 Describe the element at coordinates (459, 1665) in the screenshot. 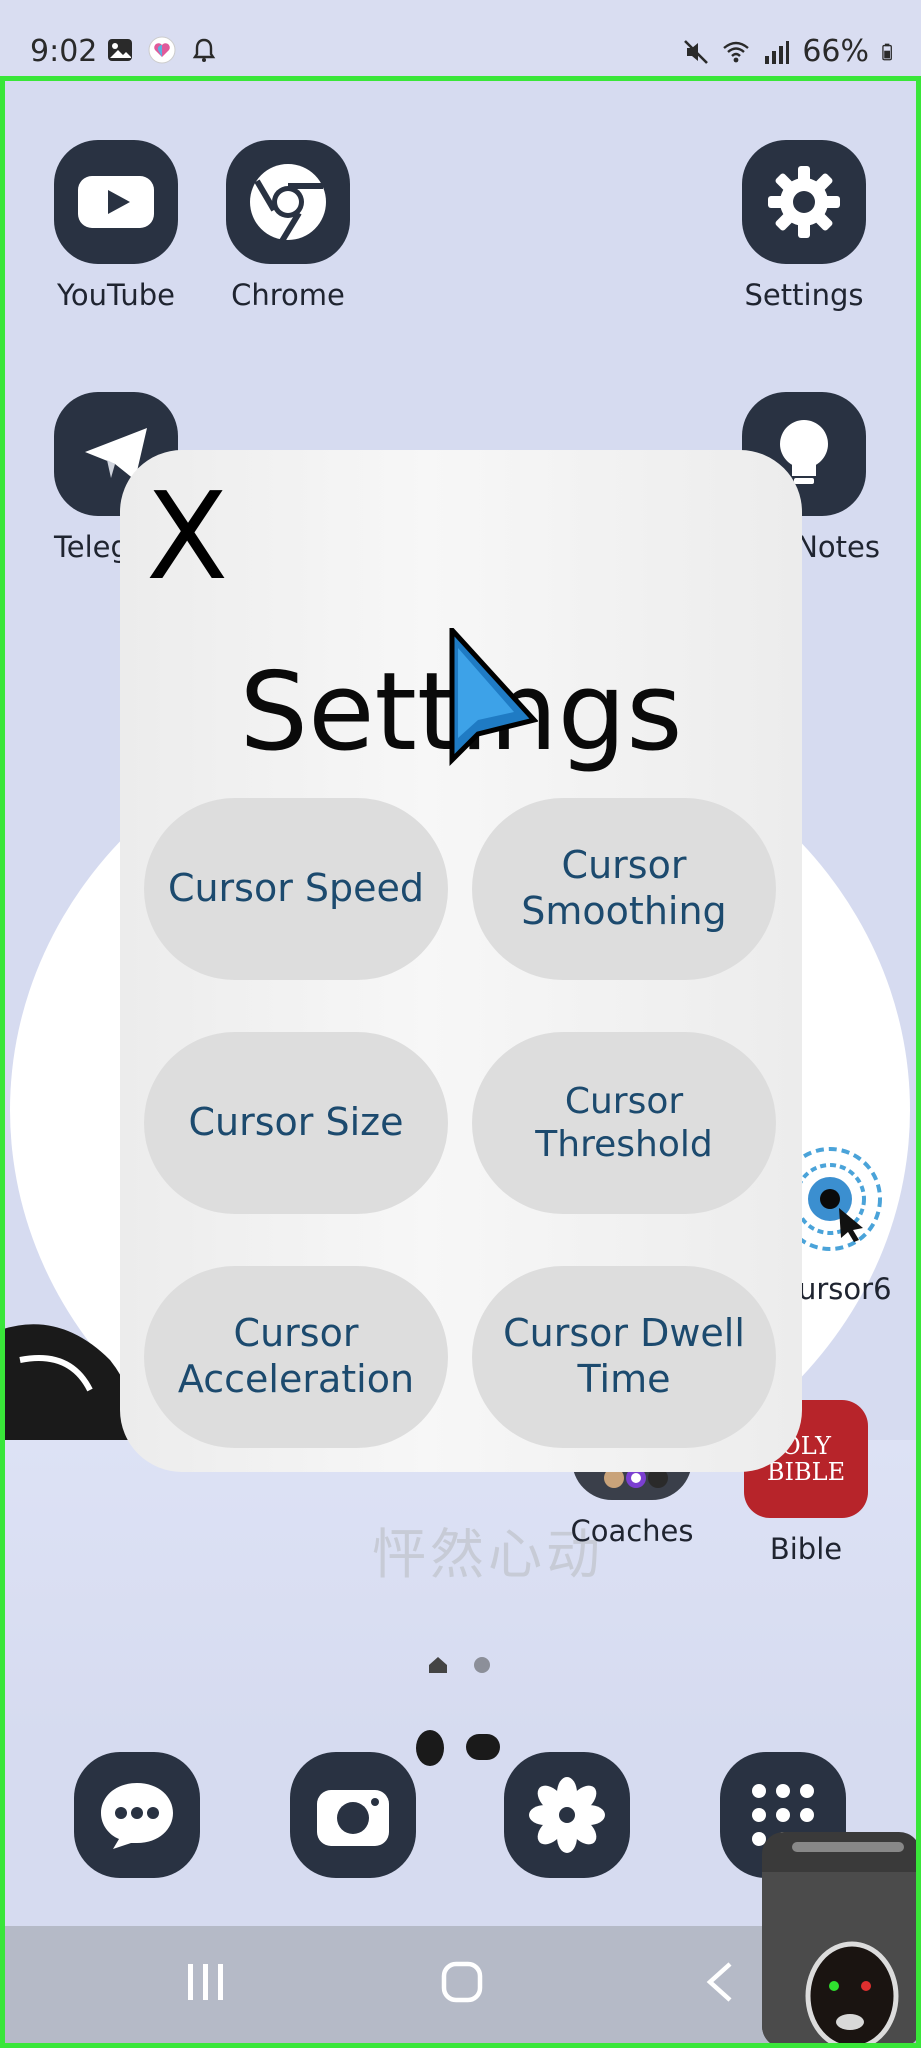

I see `page-indicator` at that location.